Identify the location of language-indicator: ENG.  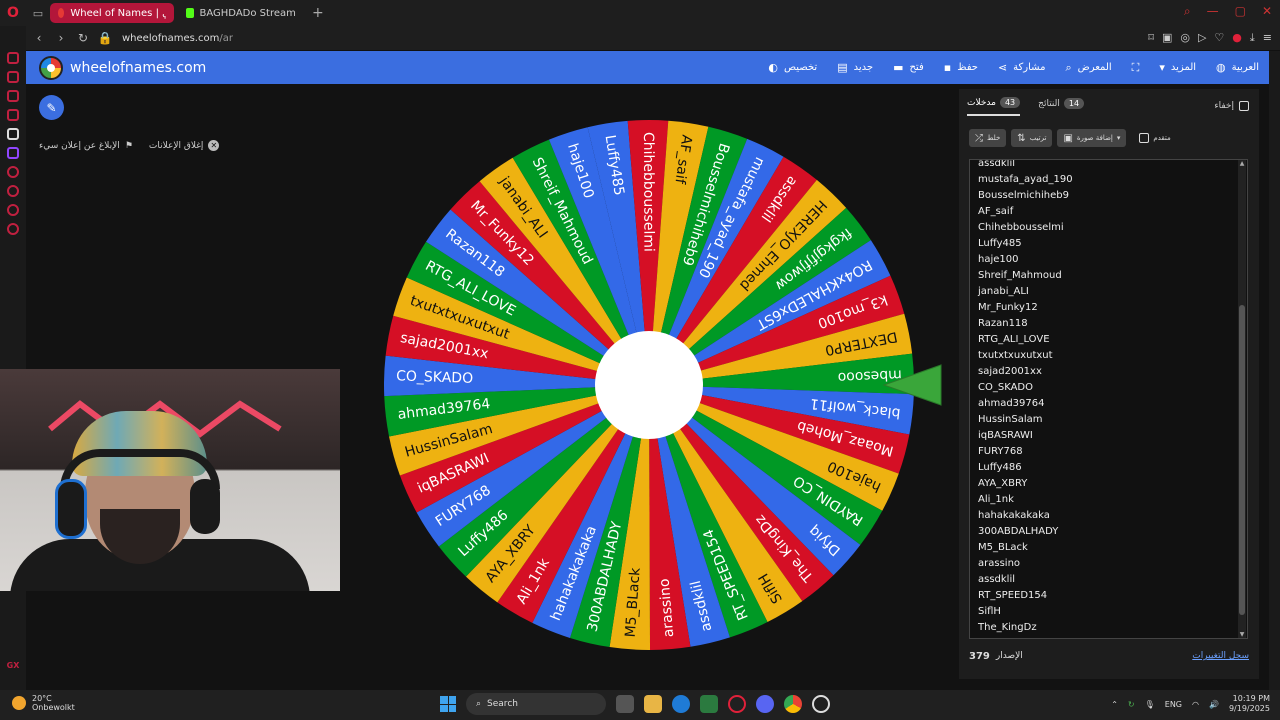
(1173, 704).